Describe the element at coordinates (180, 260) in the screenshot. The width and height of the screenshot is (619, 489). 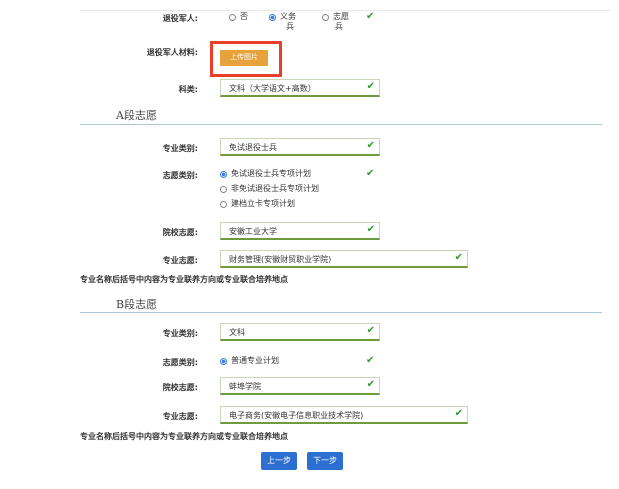
I see `section-a-major-label: 专业志愿:` at that location.